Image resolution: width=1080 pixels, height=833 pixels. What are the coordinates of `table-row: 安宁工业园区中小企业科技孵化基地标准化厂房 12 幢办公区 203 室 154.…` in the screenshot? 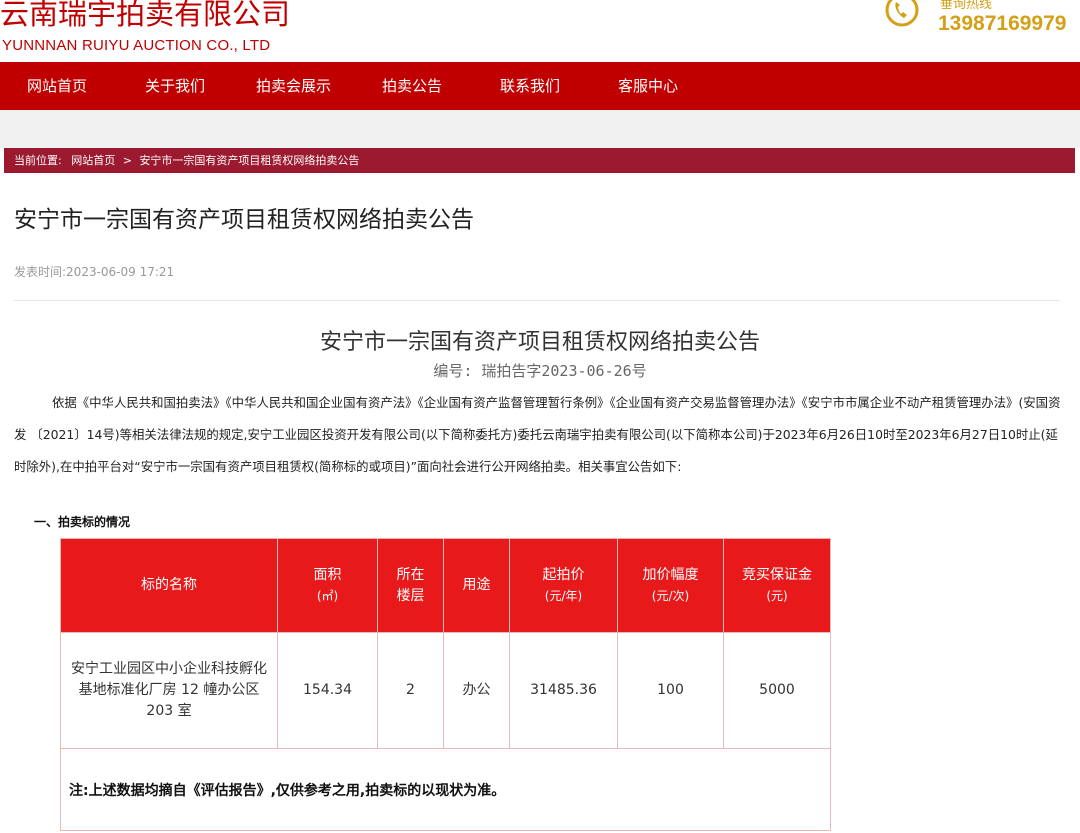 It's located at (445, 690).